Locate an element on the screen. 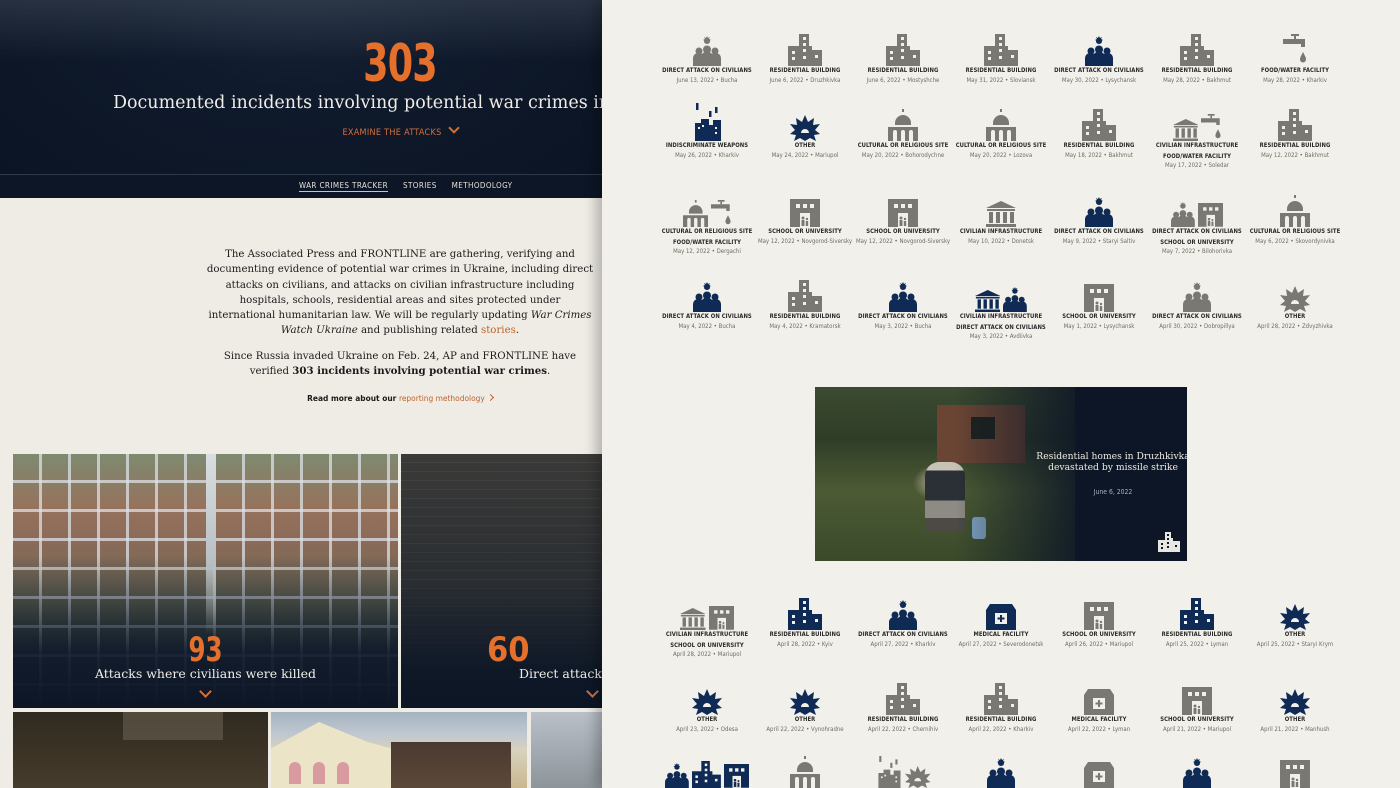 The width and height of the screenshot is (1400, 788). incident-item: OTHER April 23, 2022 • Odesa is located at coordinates (707, 706).